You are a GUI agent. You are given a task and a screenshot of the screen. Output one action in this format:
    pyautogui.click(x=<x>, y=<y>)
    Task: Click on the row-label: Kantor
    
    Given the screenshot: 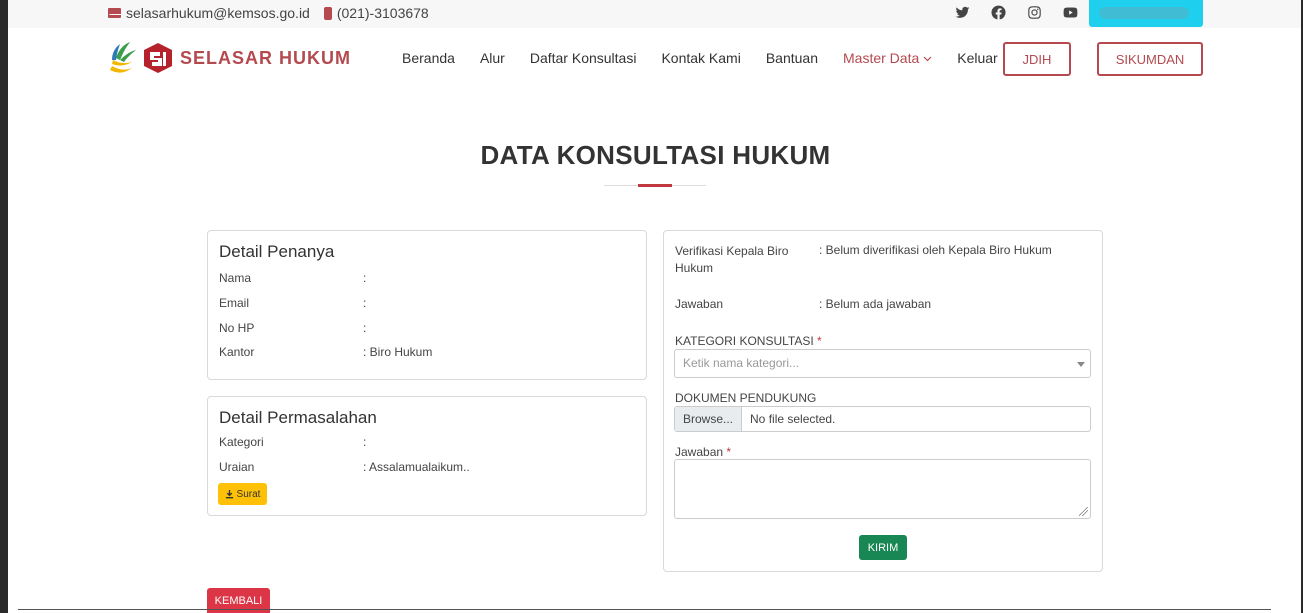 What is the action you would take?
    pyautogui.click(x=237, y=352)
    